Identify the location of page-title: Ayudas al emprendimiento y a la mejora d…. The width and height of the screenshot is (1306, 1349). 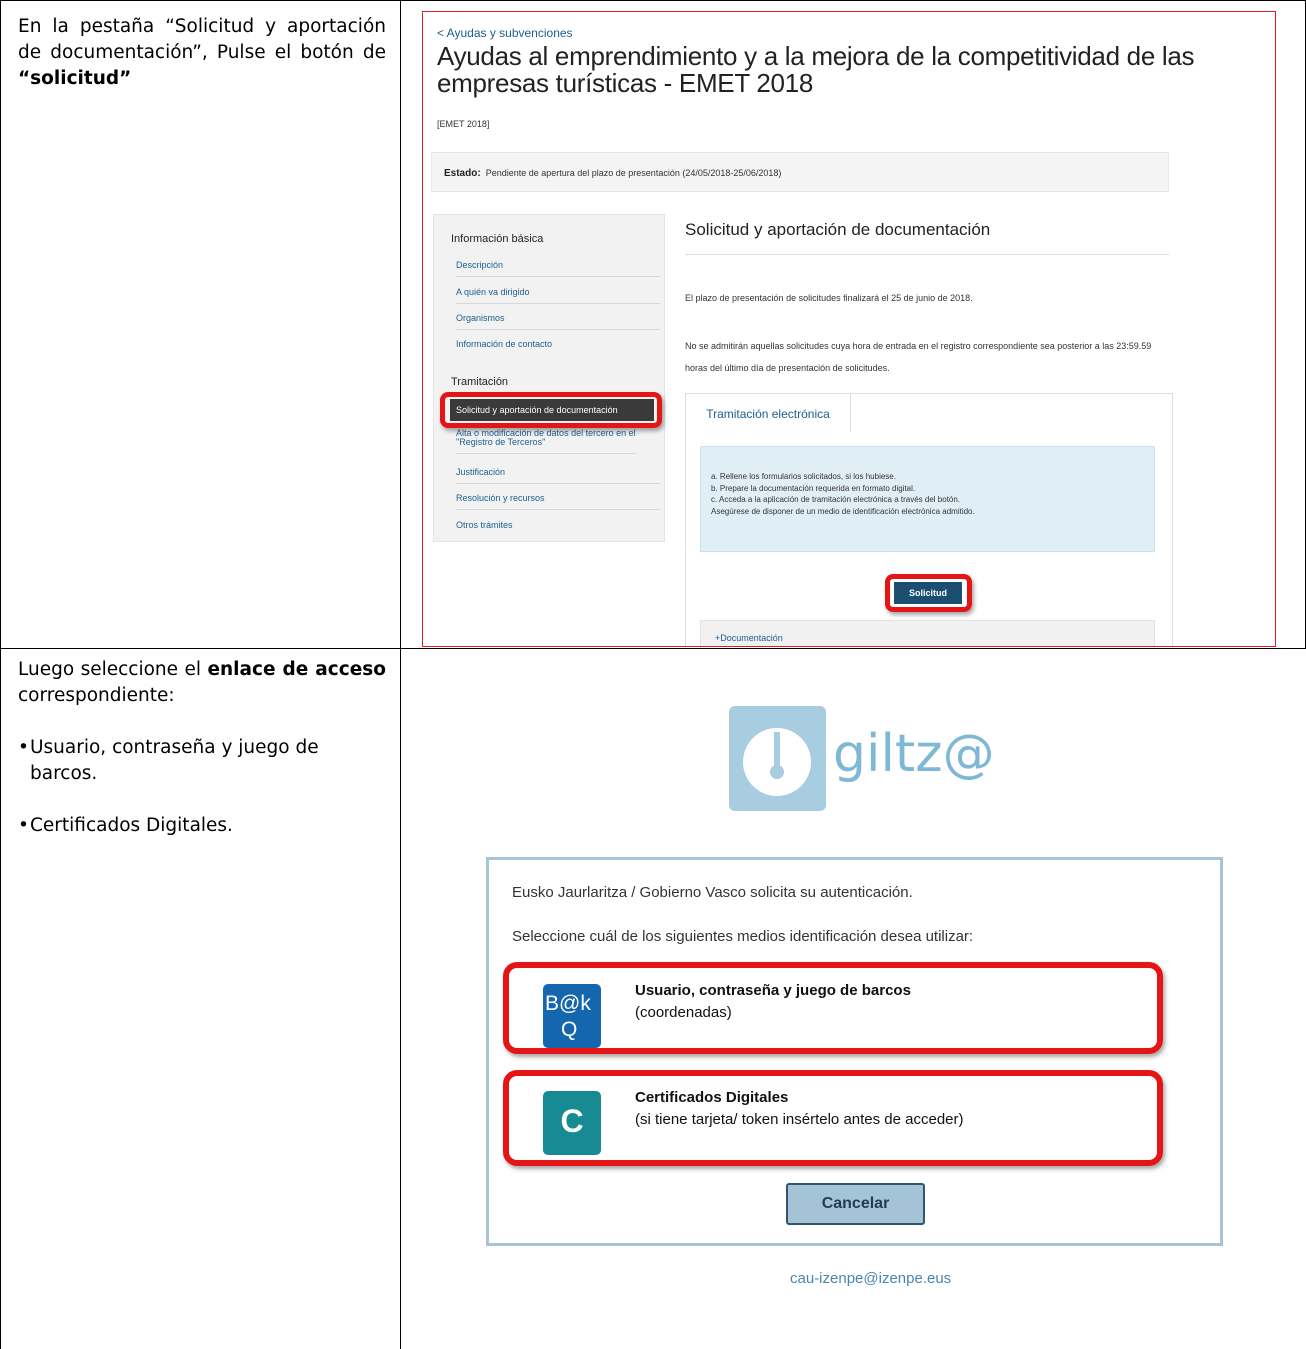
(816, 69).